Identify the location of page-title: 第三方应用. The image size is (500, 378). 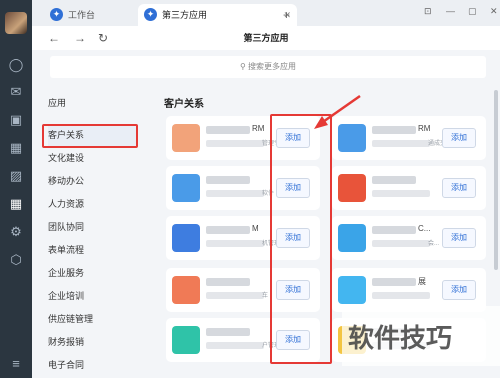
(266, 38).